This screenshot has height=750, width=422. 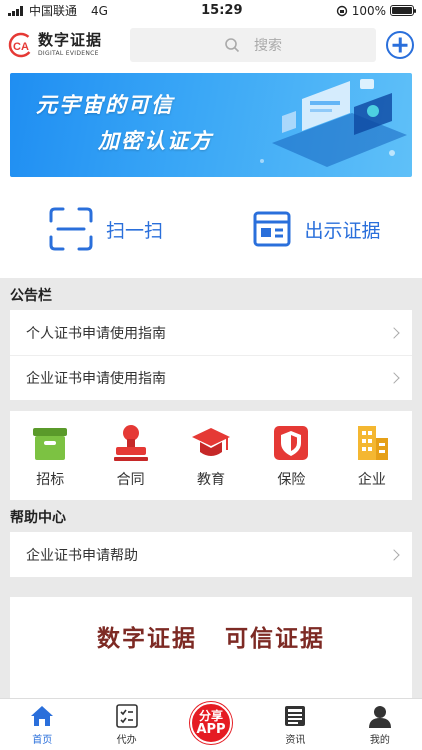 I want to click on tab-label: 资讯, so click(x=295, y=740).